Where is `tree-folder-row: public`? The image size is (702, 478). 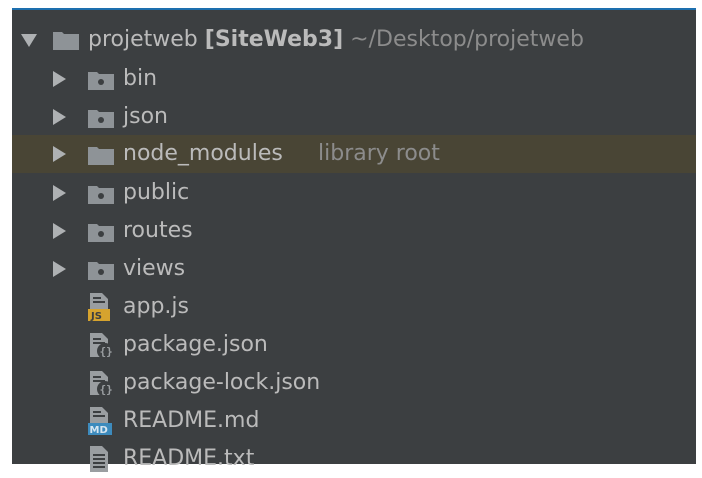
tree-folder-row: public is located at coordinates (354, 193).